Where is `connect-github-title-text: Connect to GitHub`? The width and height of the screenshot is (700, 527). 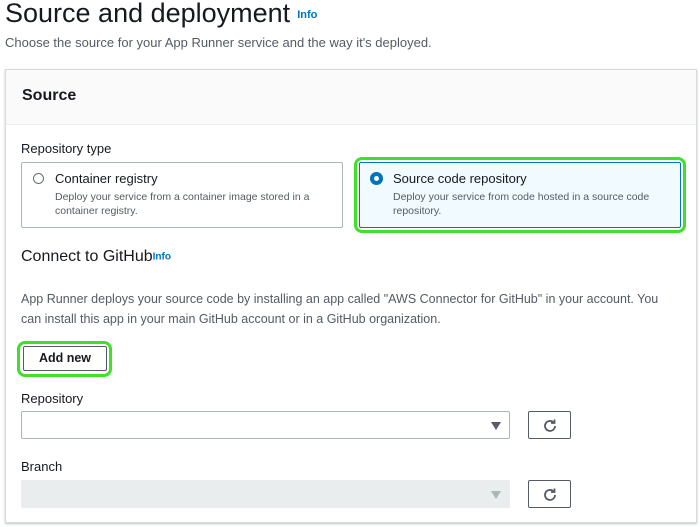 connect-github-title-text: Connect to GitHub is located at coordinates (87, 256).